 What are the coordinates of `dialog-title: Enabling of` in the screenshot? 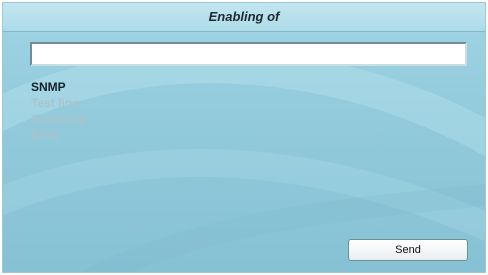 It's located at (244, 16).